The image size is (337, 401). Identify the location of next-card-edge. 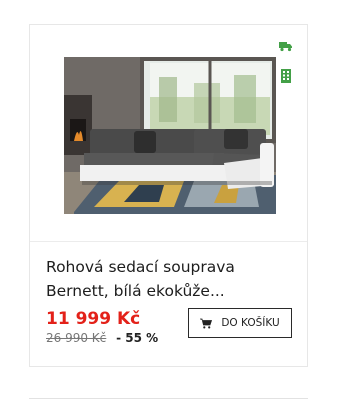
(168, 398).